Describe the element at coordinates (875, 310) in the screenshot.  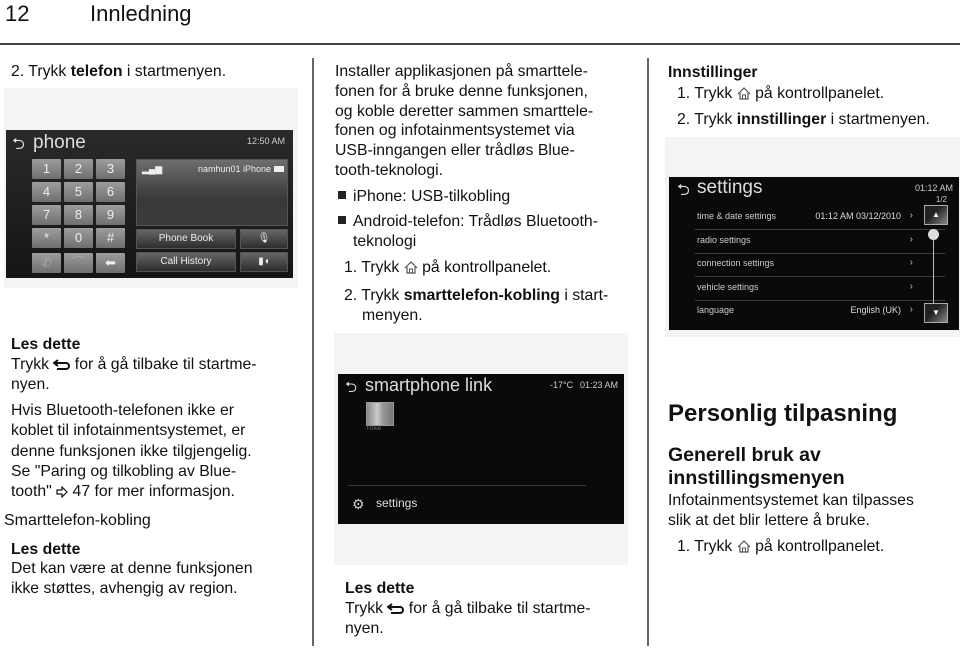
I see `settings-row-value: English (UK)` at that location.